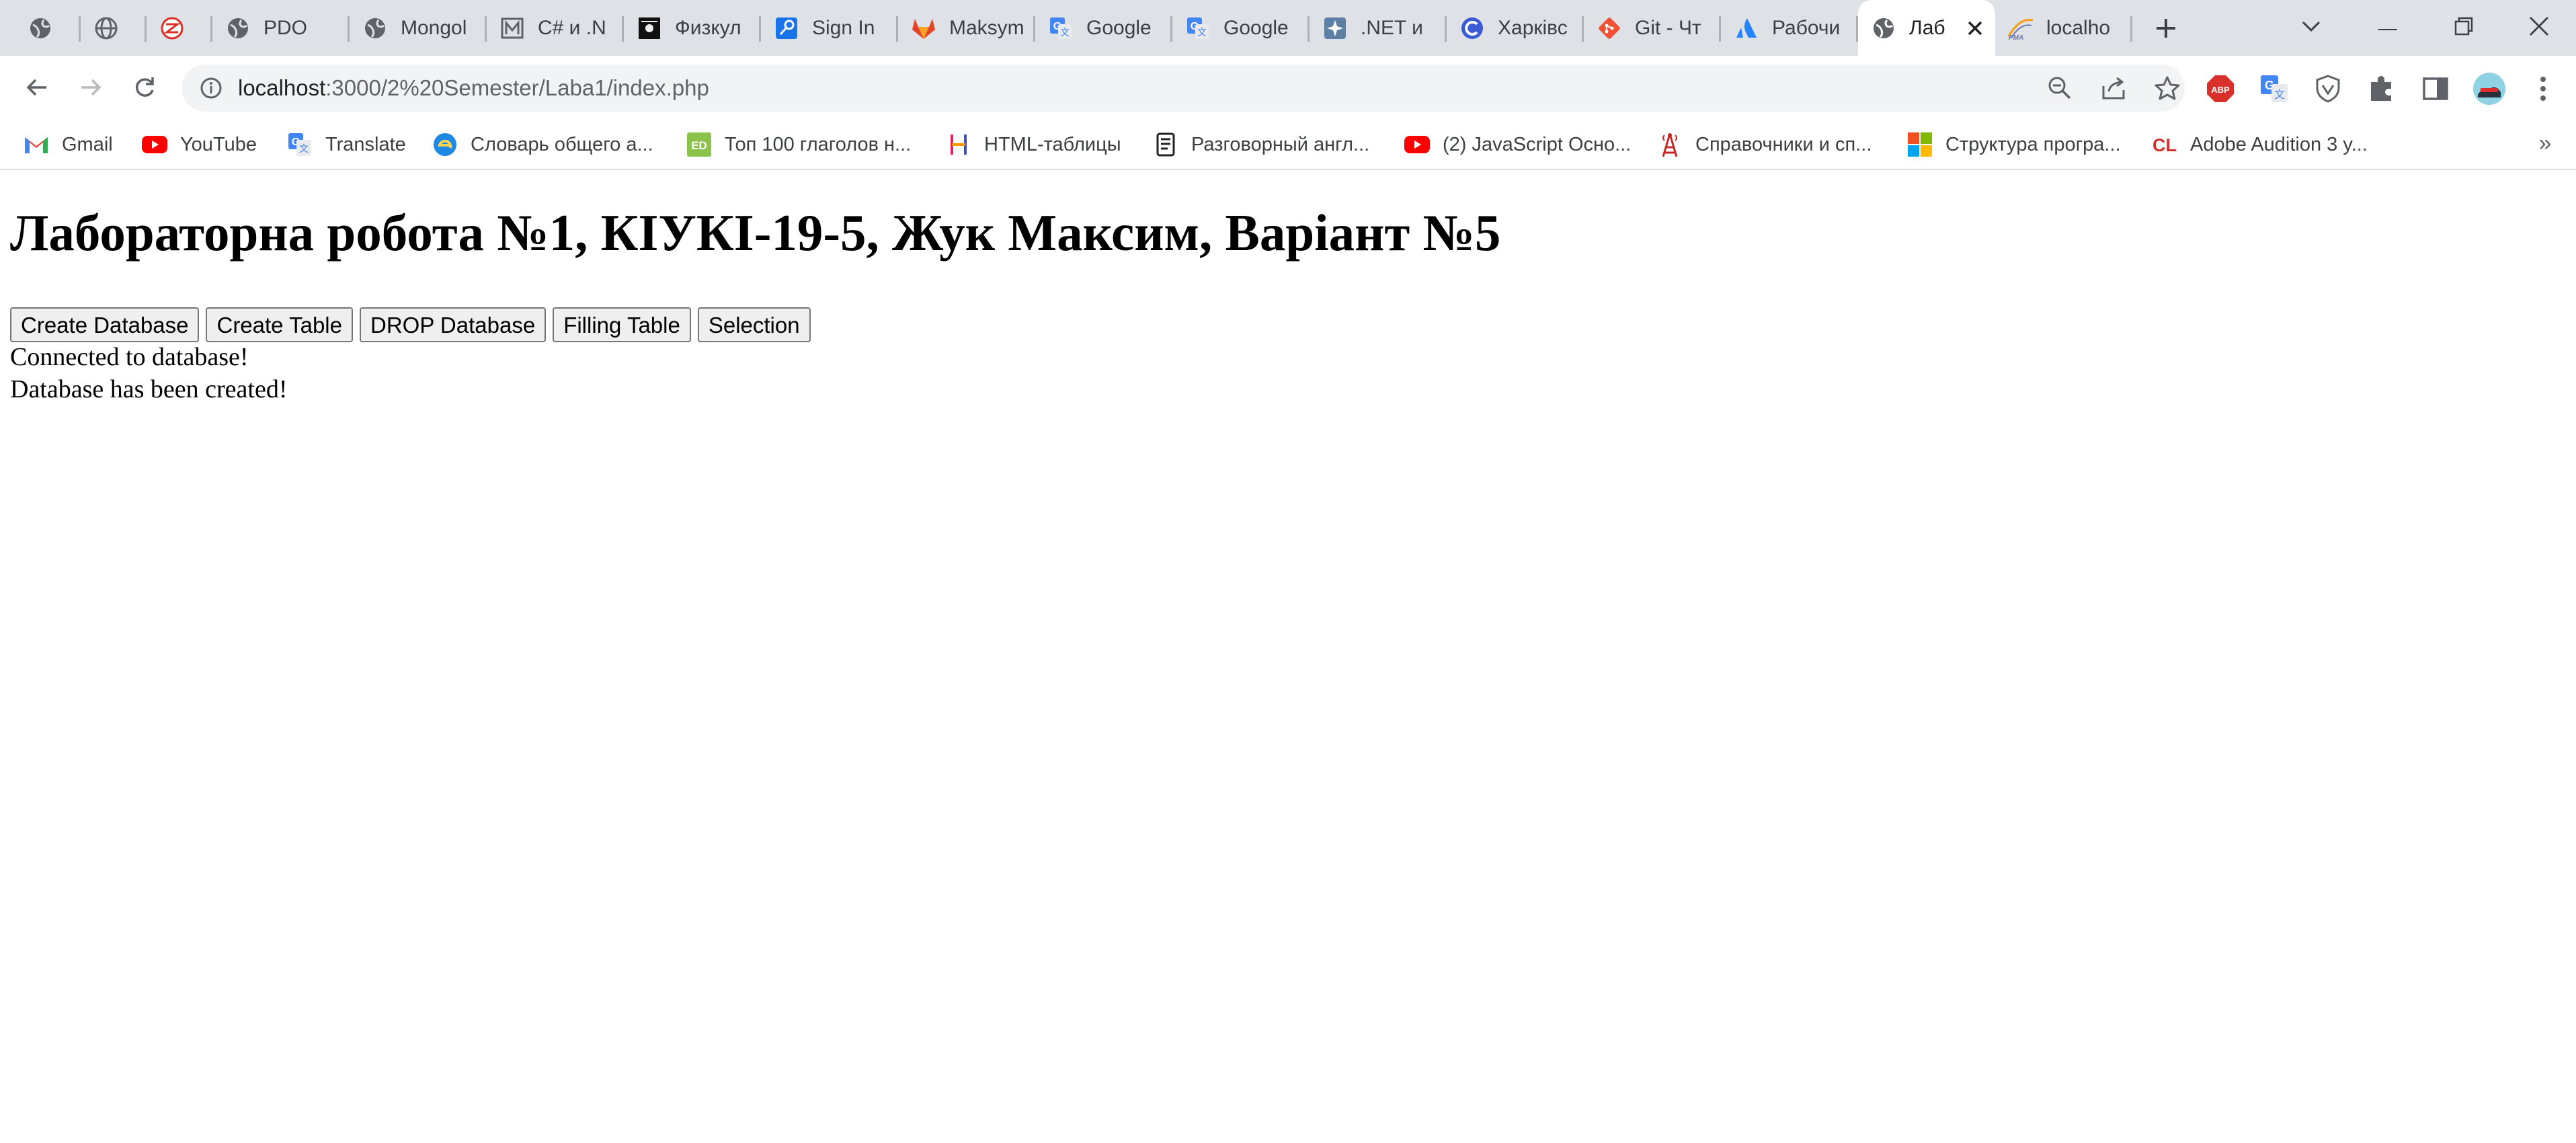 This screenshot has height=1143, width=2576. I want to click on tab-11: G文 Google, so click(1241, 28).